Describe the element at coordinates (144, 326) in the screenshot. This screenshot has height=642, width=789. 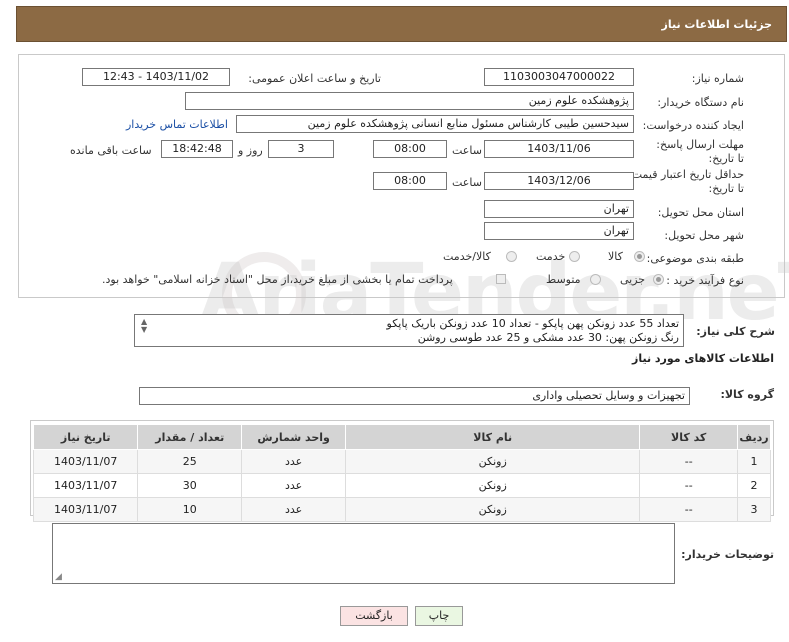
I see `scroll-arrows-icon: ▲ ▼` at that location.